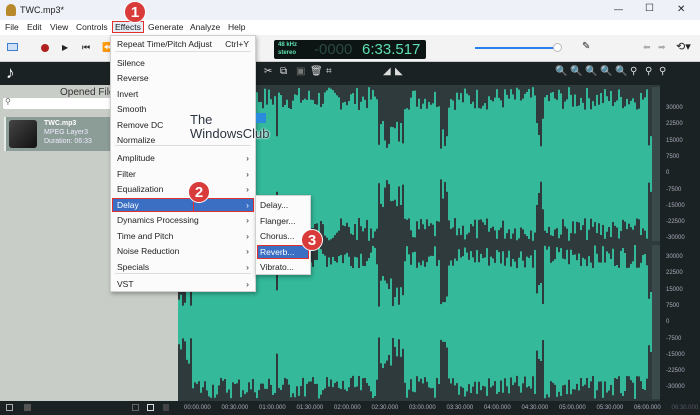  Describe the element at coordinates (136, 140) in the screenshot. I see `menu-item-normalize: Normalize` at that location.